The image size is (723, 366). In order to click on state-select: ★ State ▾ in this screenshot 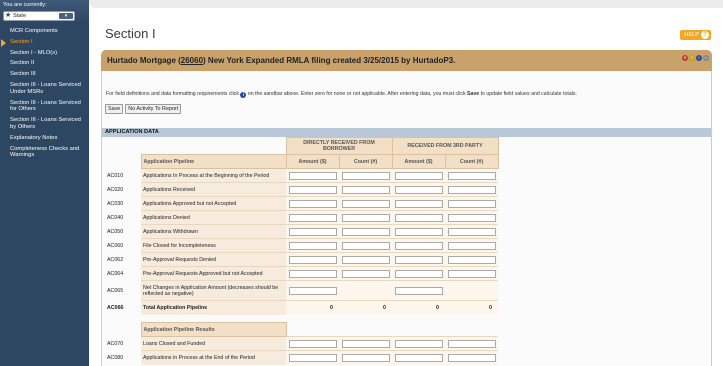, I will do `click(39, 16)`.